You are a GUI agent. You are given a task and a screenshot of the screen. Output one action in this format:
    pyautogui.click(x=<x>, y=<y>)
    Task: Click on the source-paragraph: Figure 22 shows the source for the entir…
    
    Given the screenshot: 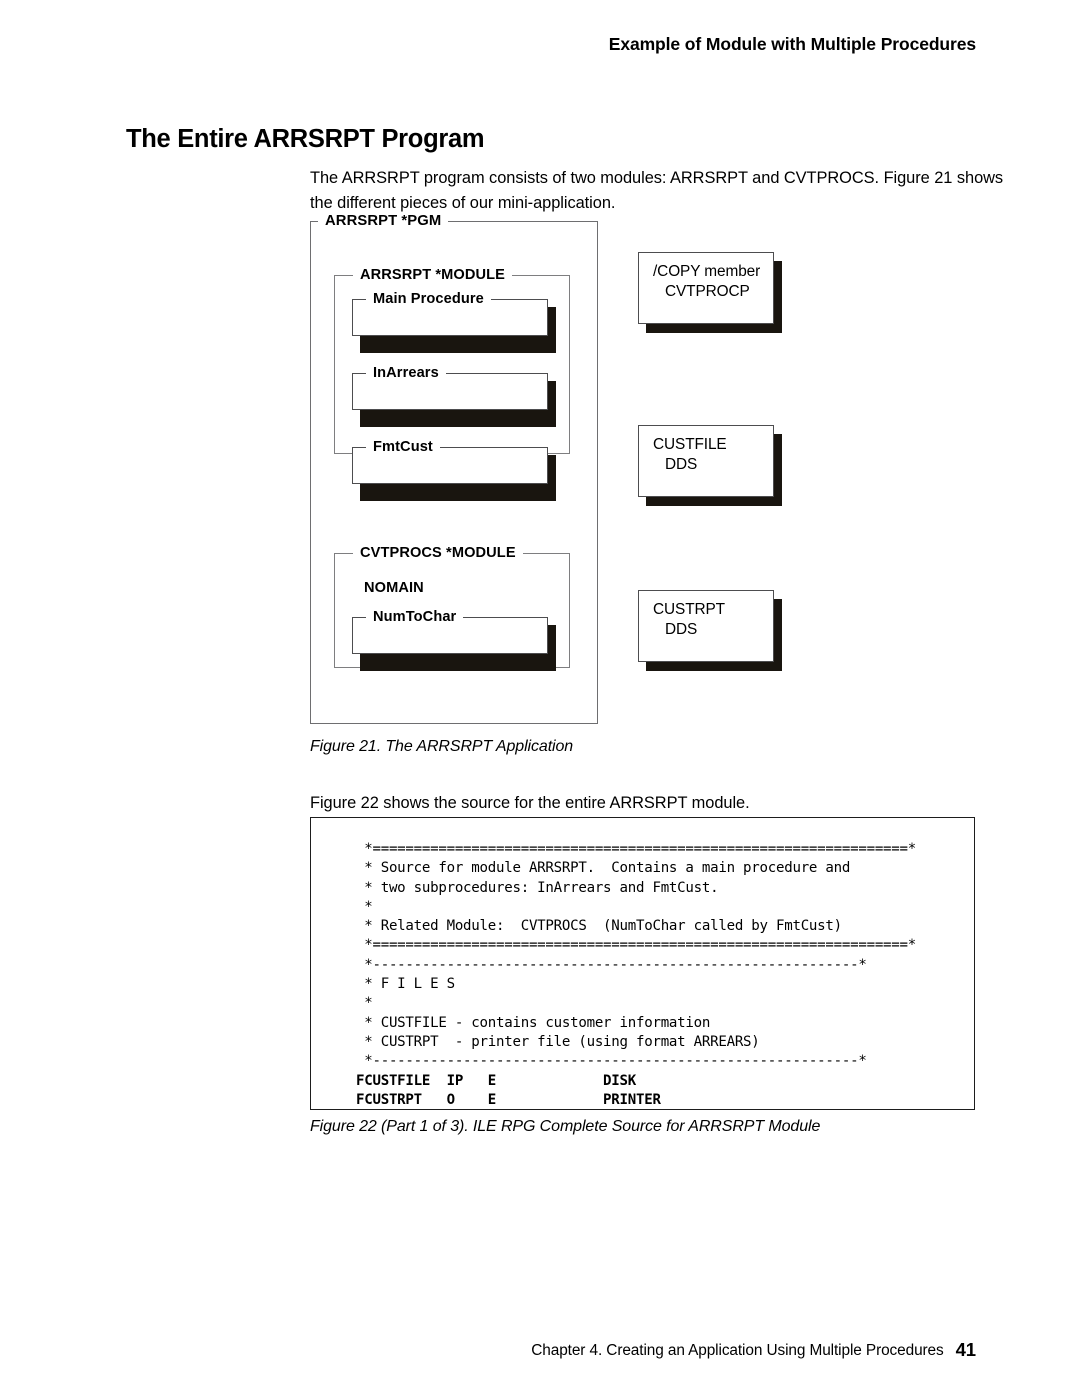 What is the action you would take?
    pyautogui.click(x=530, y=803)
    